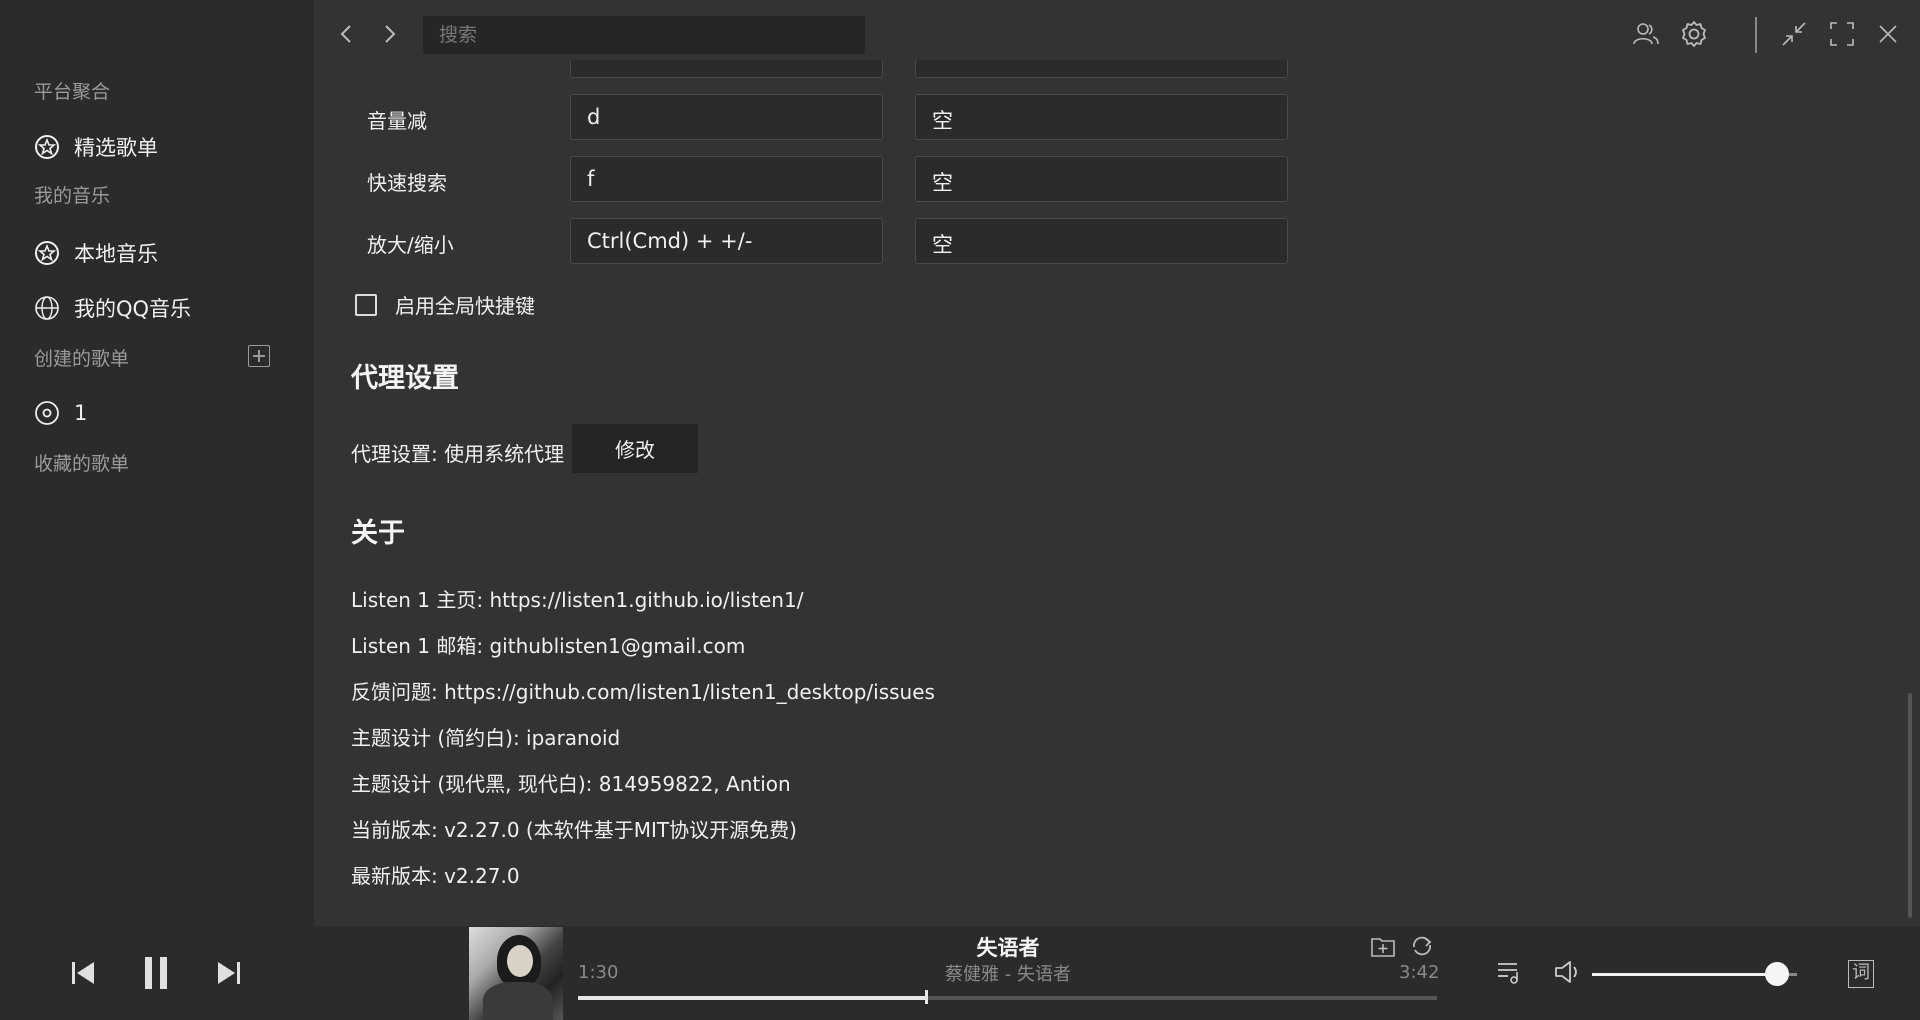  What do you see at coordinates (1101, 69) in the screenshot?
I see `shortcut-global-box-partial` at bounding box center [1101, 69].